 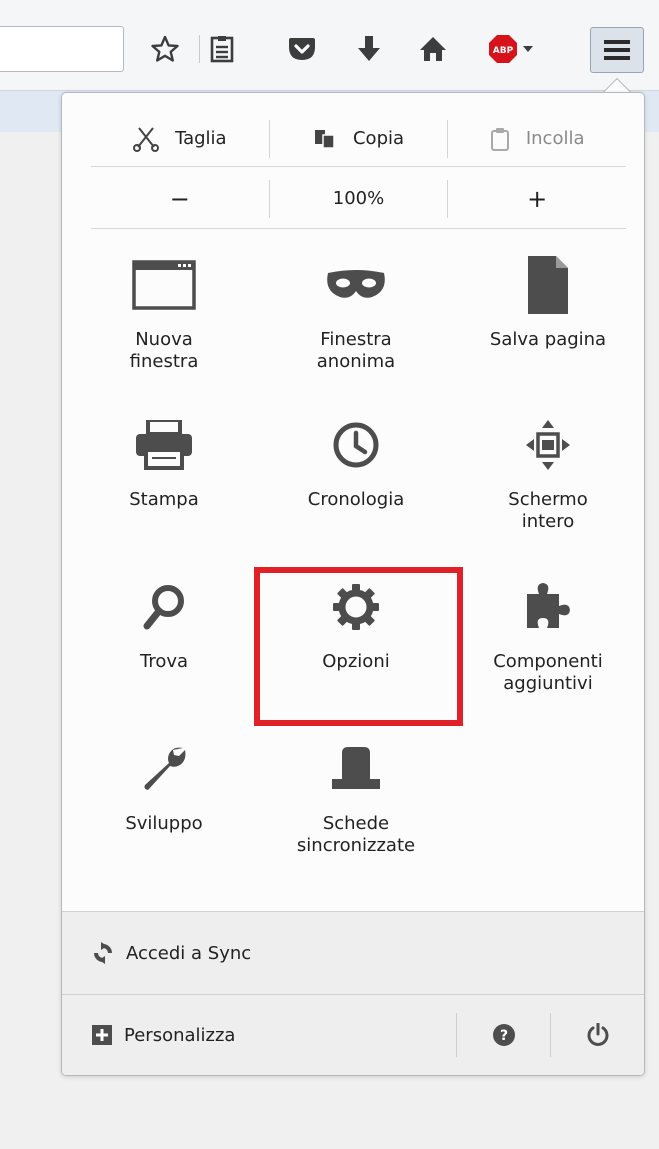 I want to click on zoom-reset-button: 100%, so click(x=358, y=198).